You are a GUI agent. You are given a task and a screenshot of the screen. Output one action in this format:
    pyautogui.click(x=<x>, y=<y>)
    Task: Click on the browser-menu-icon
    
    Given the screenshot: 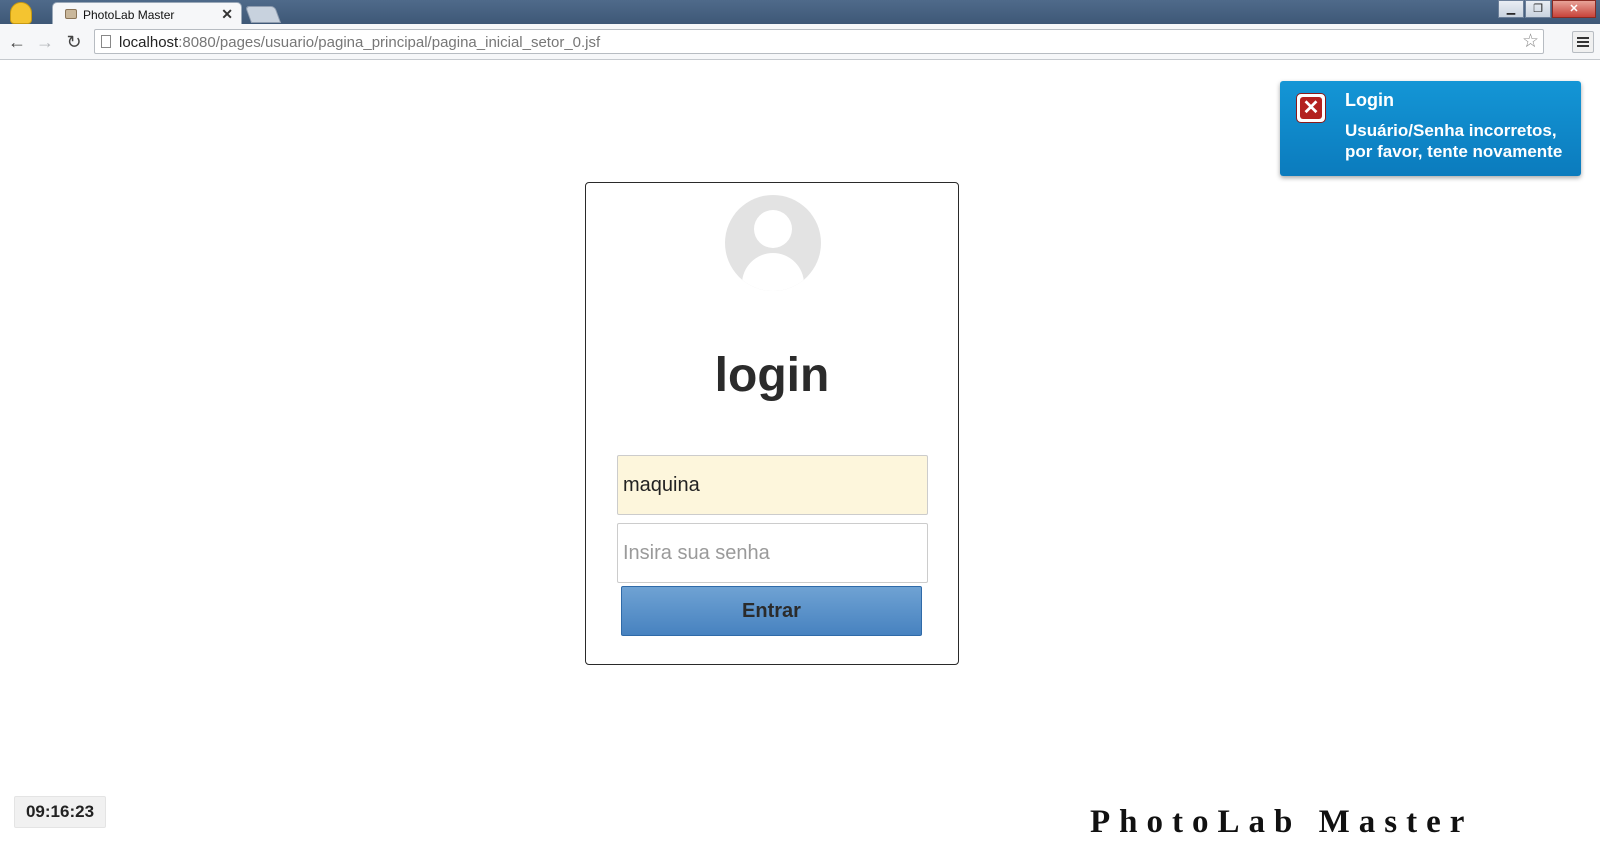 What is the action you would take?
    pyautogui.click(x=1583, y=42)
    